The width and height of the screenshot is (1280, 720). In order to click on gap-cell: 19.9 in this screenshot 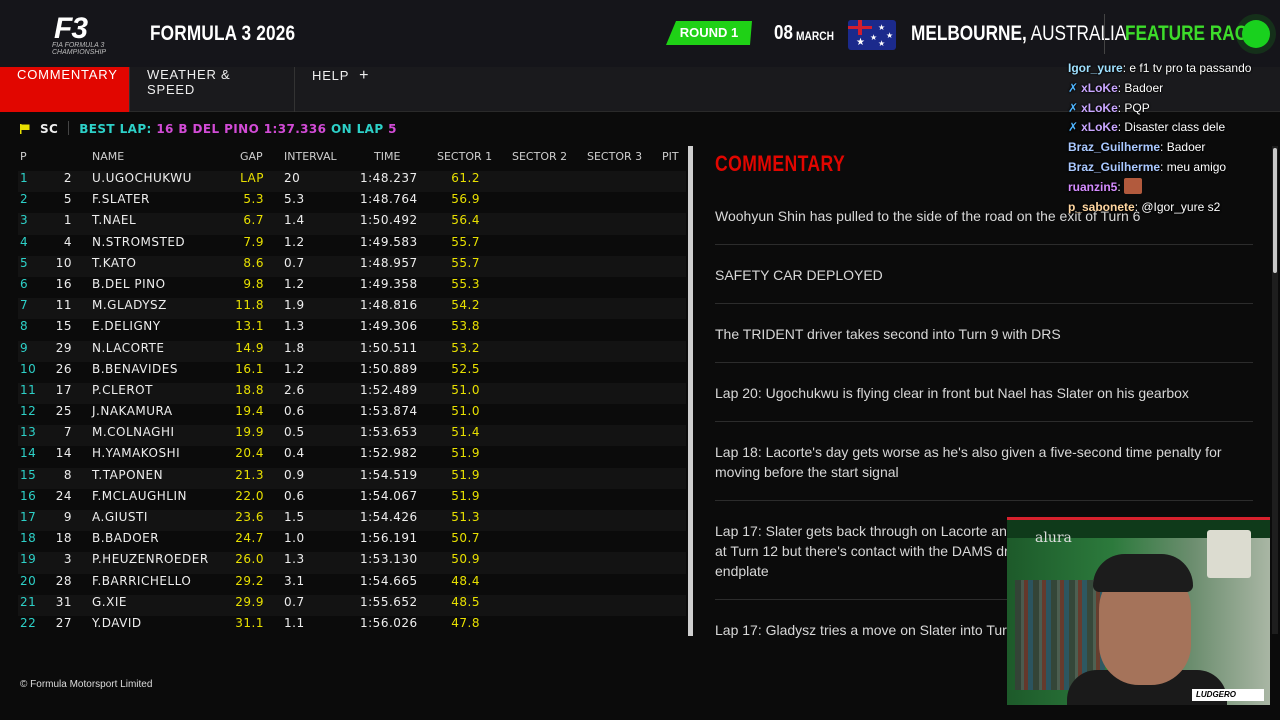, I will do `click(249, 432)`.